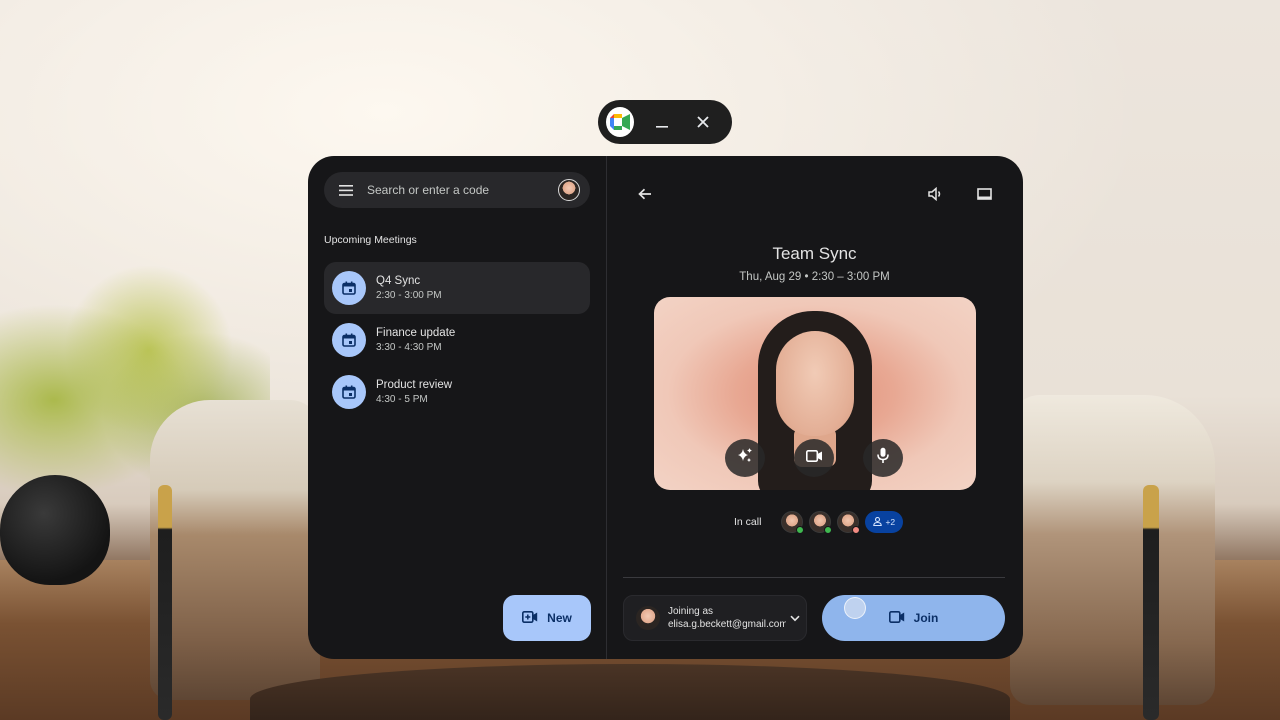  I want to click on account-selector: Joining as elisa.g.beckett@gmail.com, so click(715, 618).